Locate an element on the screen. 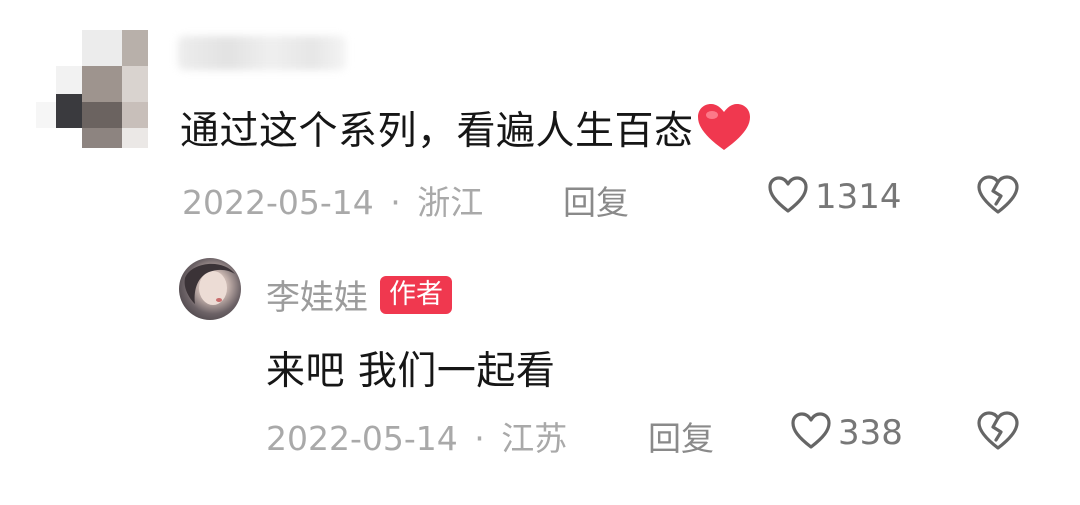  comment-text: 通过这个系列，看遍人生百态 is located at coordinates (466, 128).